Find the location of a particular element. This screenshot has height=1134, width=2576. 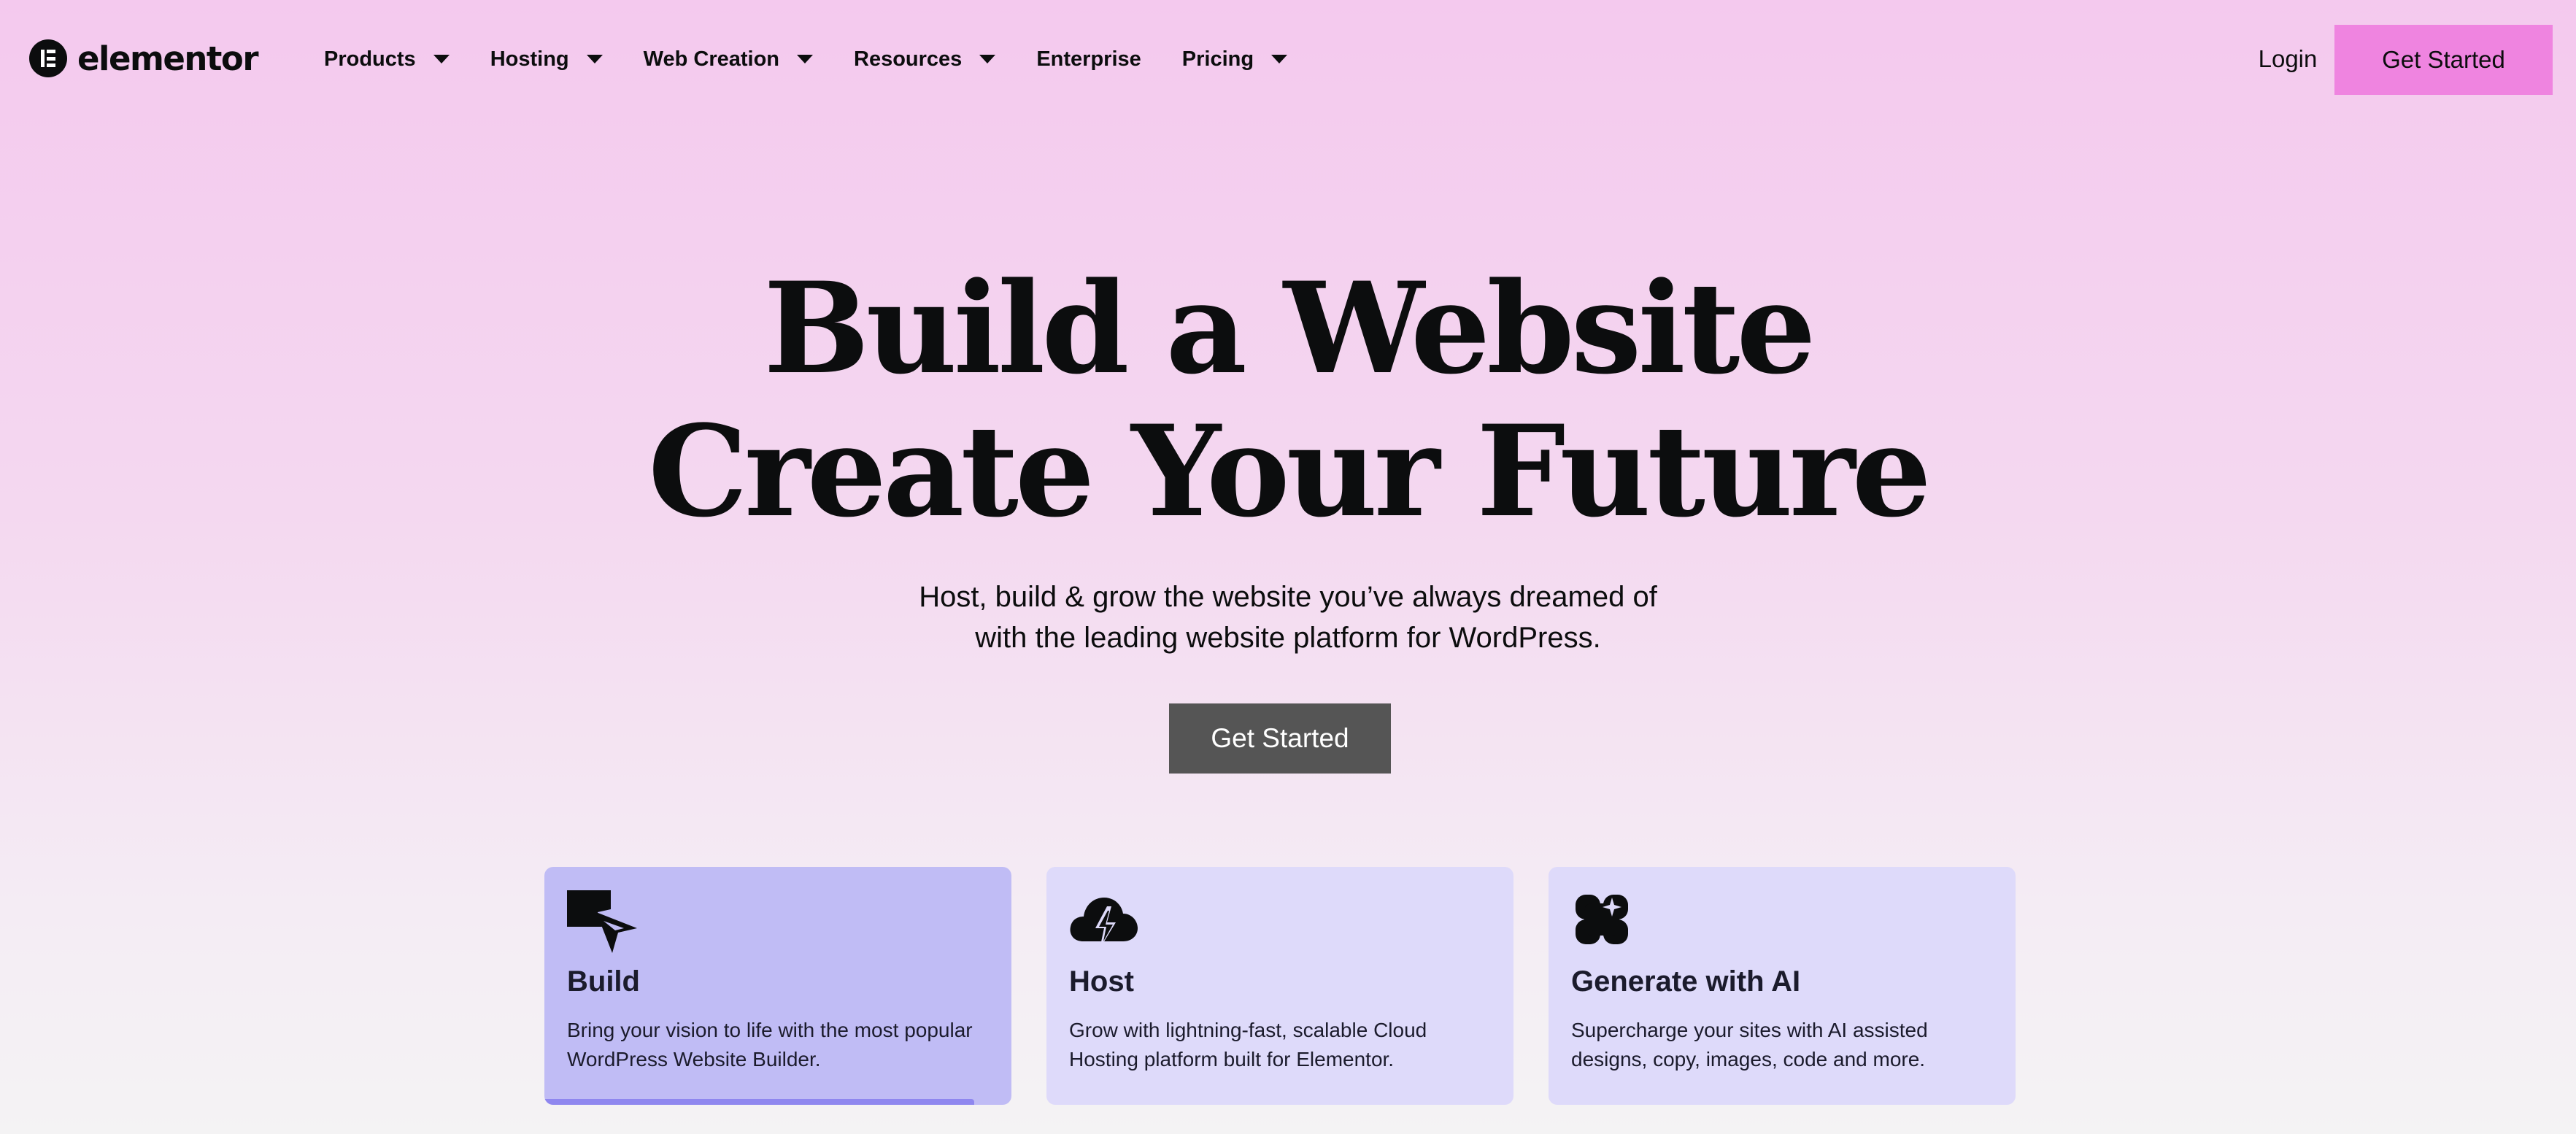

build-cursor-icon is located at coordinates (602, 923).